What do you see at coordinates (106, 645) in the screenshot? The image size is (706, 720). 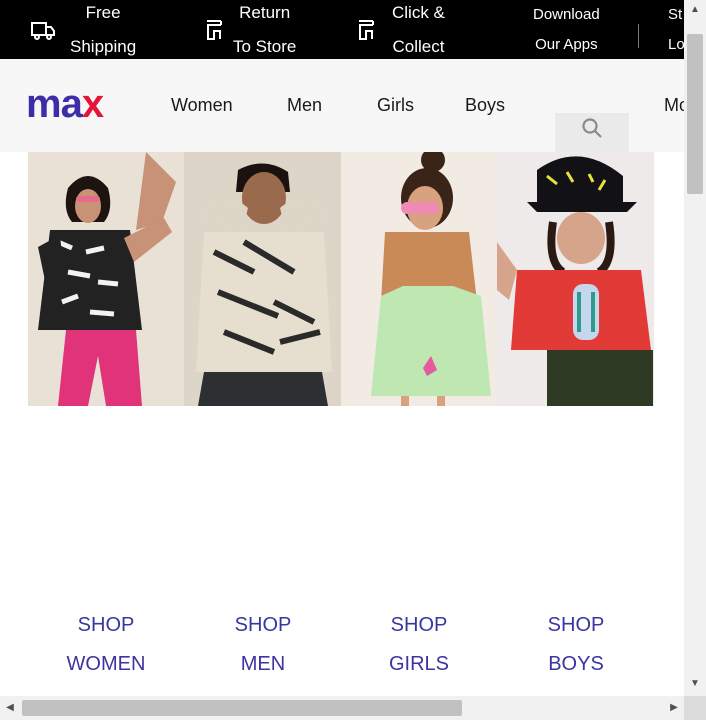 I see `shop-women-link: SHOP WOMEN` at bounding box center [106, 645].